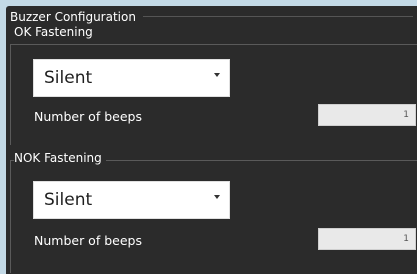 This screenshot has height=274, width=417. What do you see at coordinates (278, 16) in the screenshot?
I see `panel-title-rule` at bounding box center [278, 16].